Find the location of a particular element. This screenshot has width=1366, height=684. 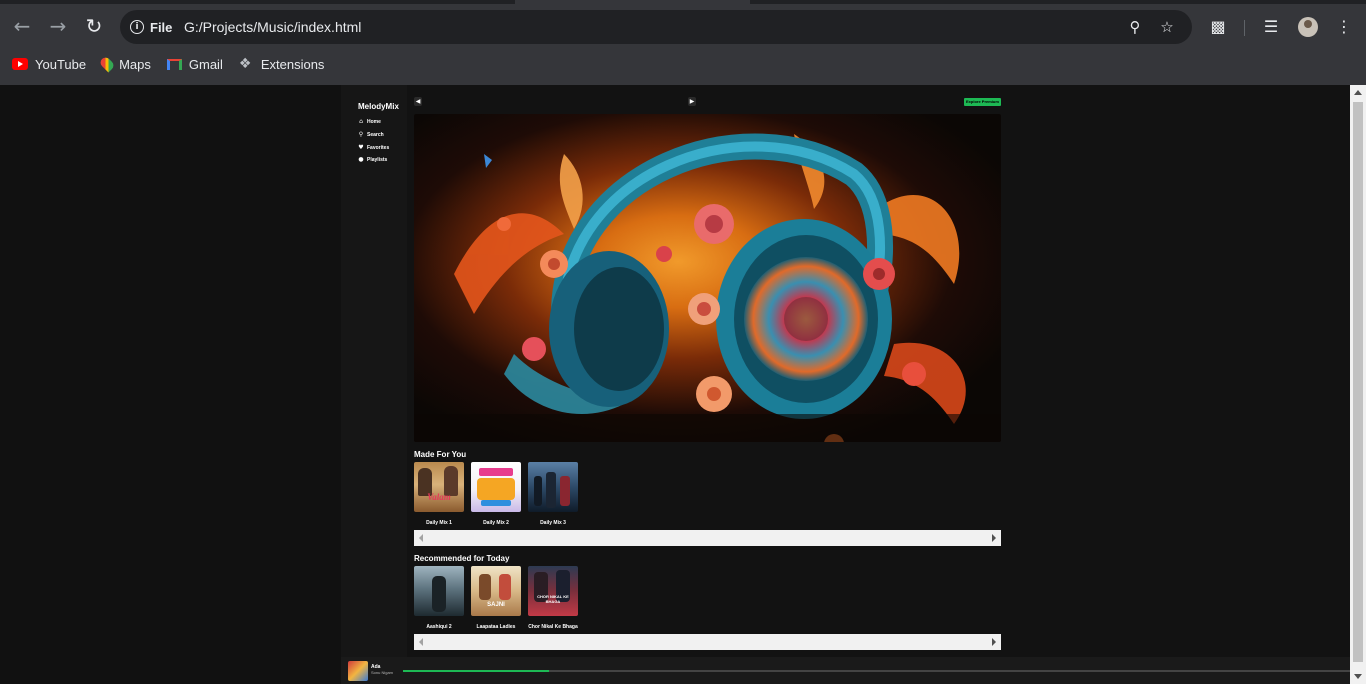

bookmark-maps: Maps is located at coordinates (124, 64).